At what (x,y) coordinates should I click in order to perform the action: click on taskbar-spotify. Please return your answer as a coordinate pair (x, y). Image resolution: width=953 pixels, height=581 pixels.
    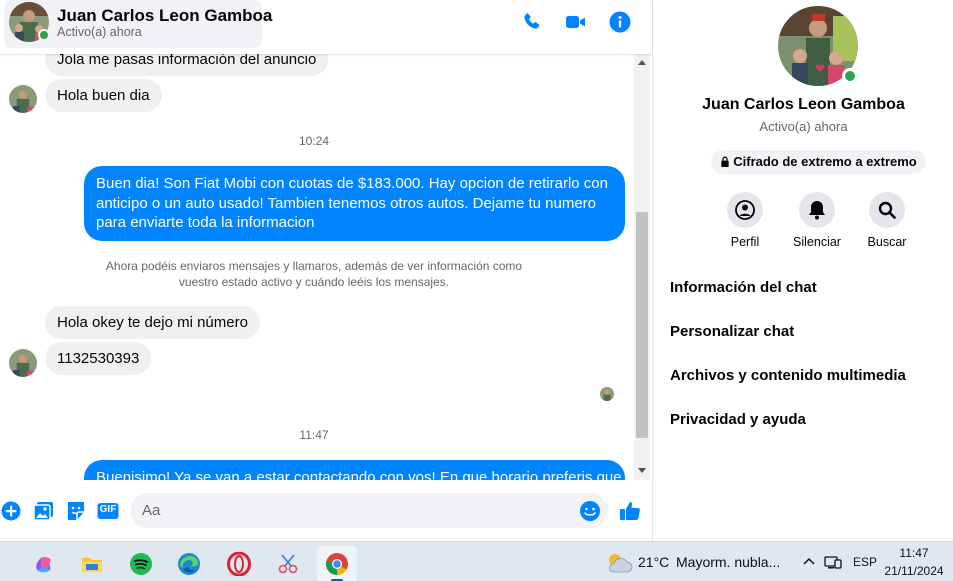
    Looking at the image, I should click on (141, 563).